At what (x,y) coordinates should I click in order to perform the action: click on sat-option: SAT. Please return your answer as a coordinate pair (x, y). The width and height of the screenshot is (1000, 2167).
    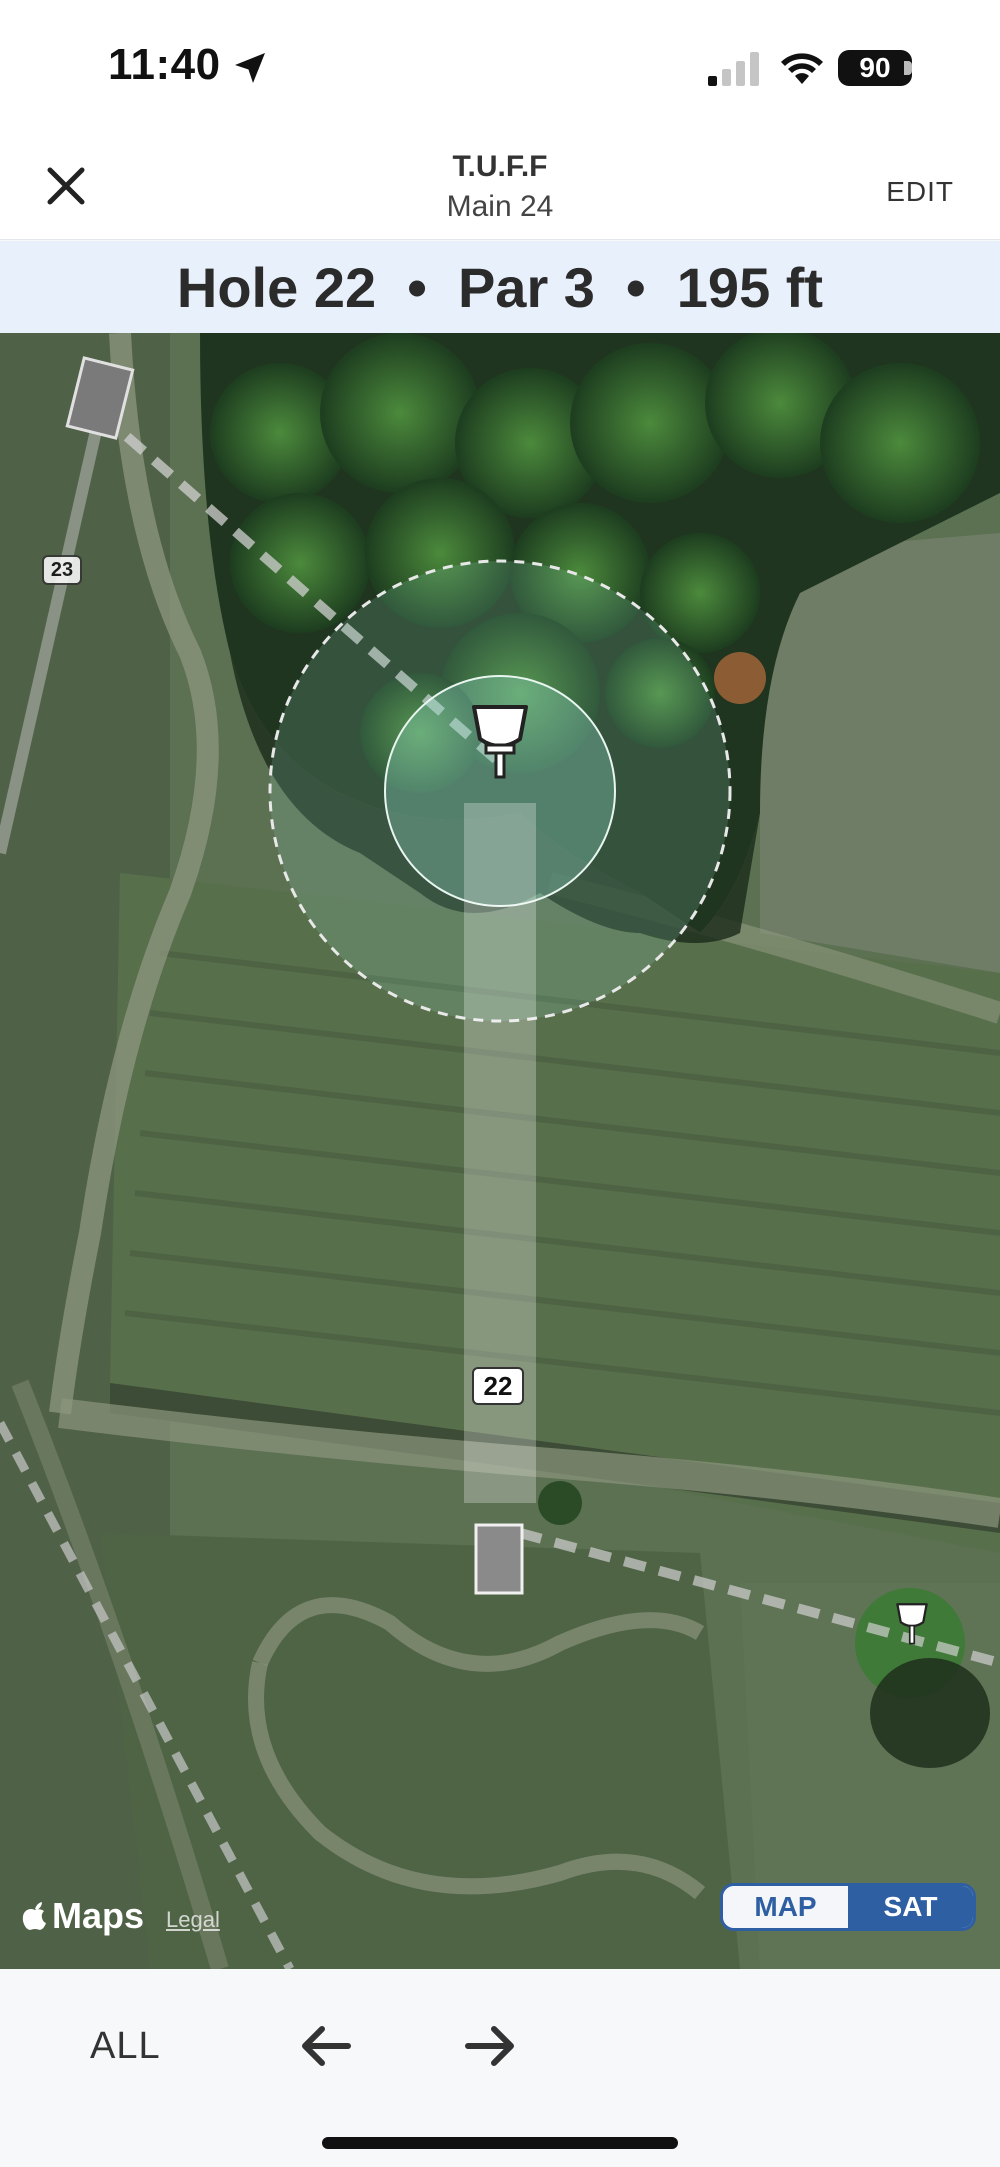
    Looking at the image, I should click on (910, 1907).